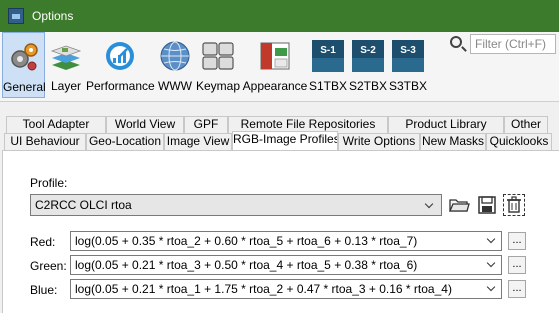  Describe the element at coordinates (45, 141) in the screenshot. I see `tab-ui-behaviour: UI Behaviour` at that location.